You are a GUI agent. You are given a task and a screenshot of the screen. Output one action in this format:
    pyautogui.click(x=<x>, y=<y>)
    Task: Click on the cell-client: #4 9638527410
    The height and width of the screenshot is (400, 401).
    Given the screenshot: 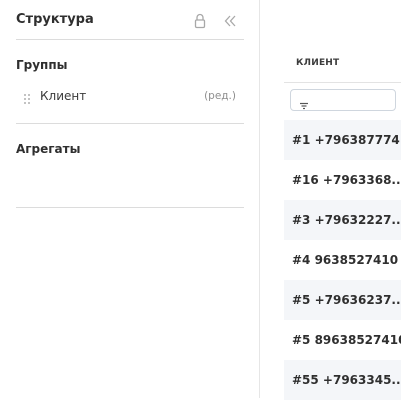 What is the action you would take?
    pyautogui.click(x=345, y=260)
    